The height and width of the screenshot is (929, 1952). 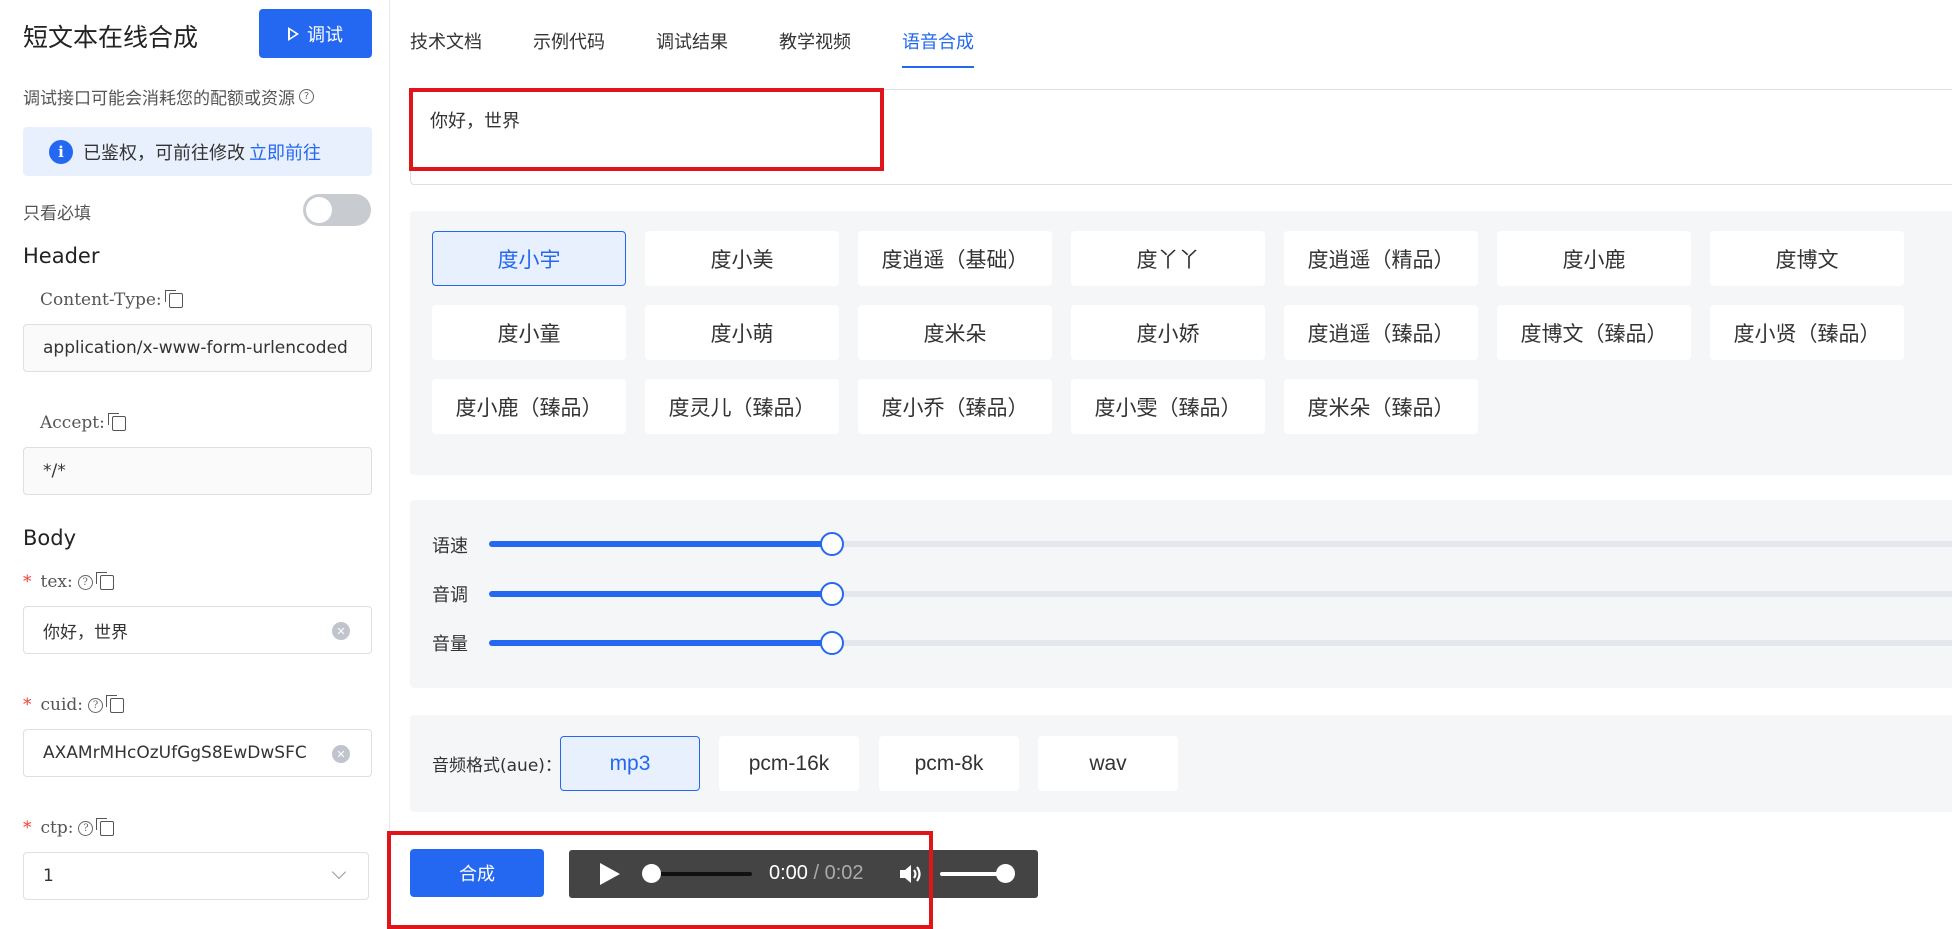 I want to click on voice-option: 度博文, so click(x=1807, y=258).